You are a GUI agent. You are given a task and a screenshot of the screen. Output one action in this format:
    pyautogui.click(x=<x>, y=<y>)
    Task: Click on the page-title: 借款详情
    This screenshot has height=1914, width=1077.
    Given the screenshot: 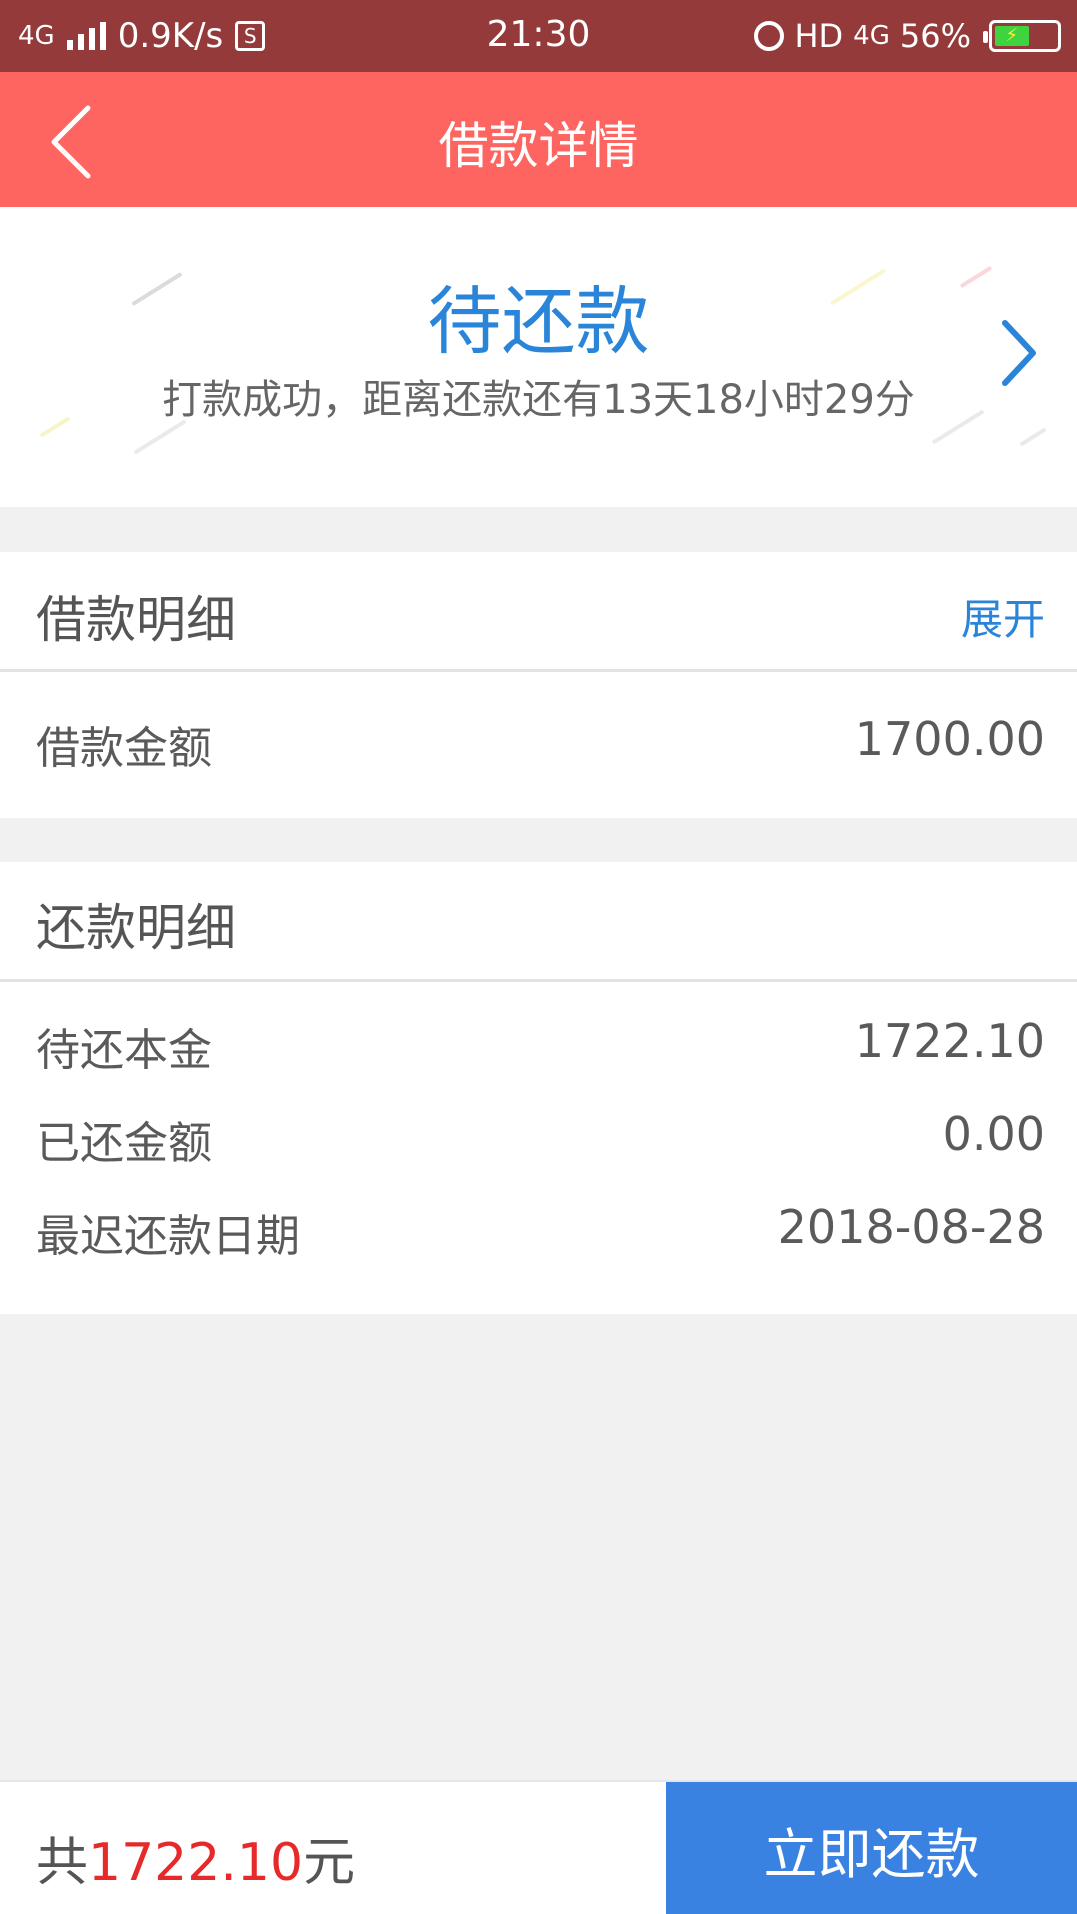 What is the action you would take?
    pyautogui.click(x=538, y=146)
    